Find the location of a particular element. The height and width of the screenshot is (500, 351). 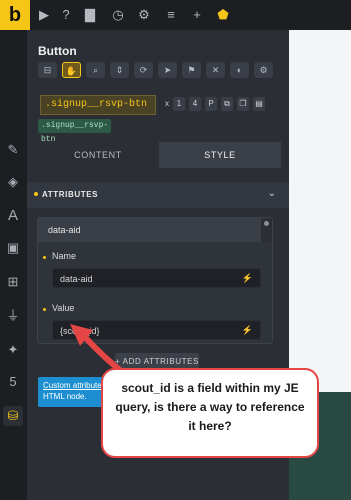

attribute-value-input: {scout_id} ⚡ is located at coordinates (156, 330).